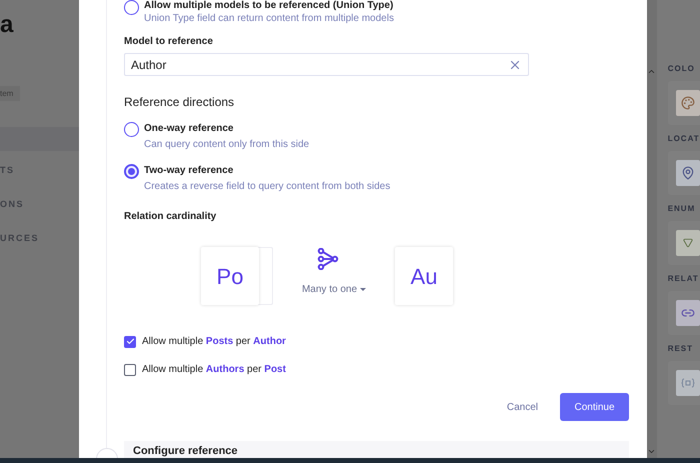 The height and width of the screenshot is (463, 700). What do you see at coordinates (269, 6) in the screenshot?
I see `option-label: Allow multiple models to be referenced (Union Type)` at bounding box center [269, 6].